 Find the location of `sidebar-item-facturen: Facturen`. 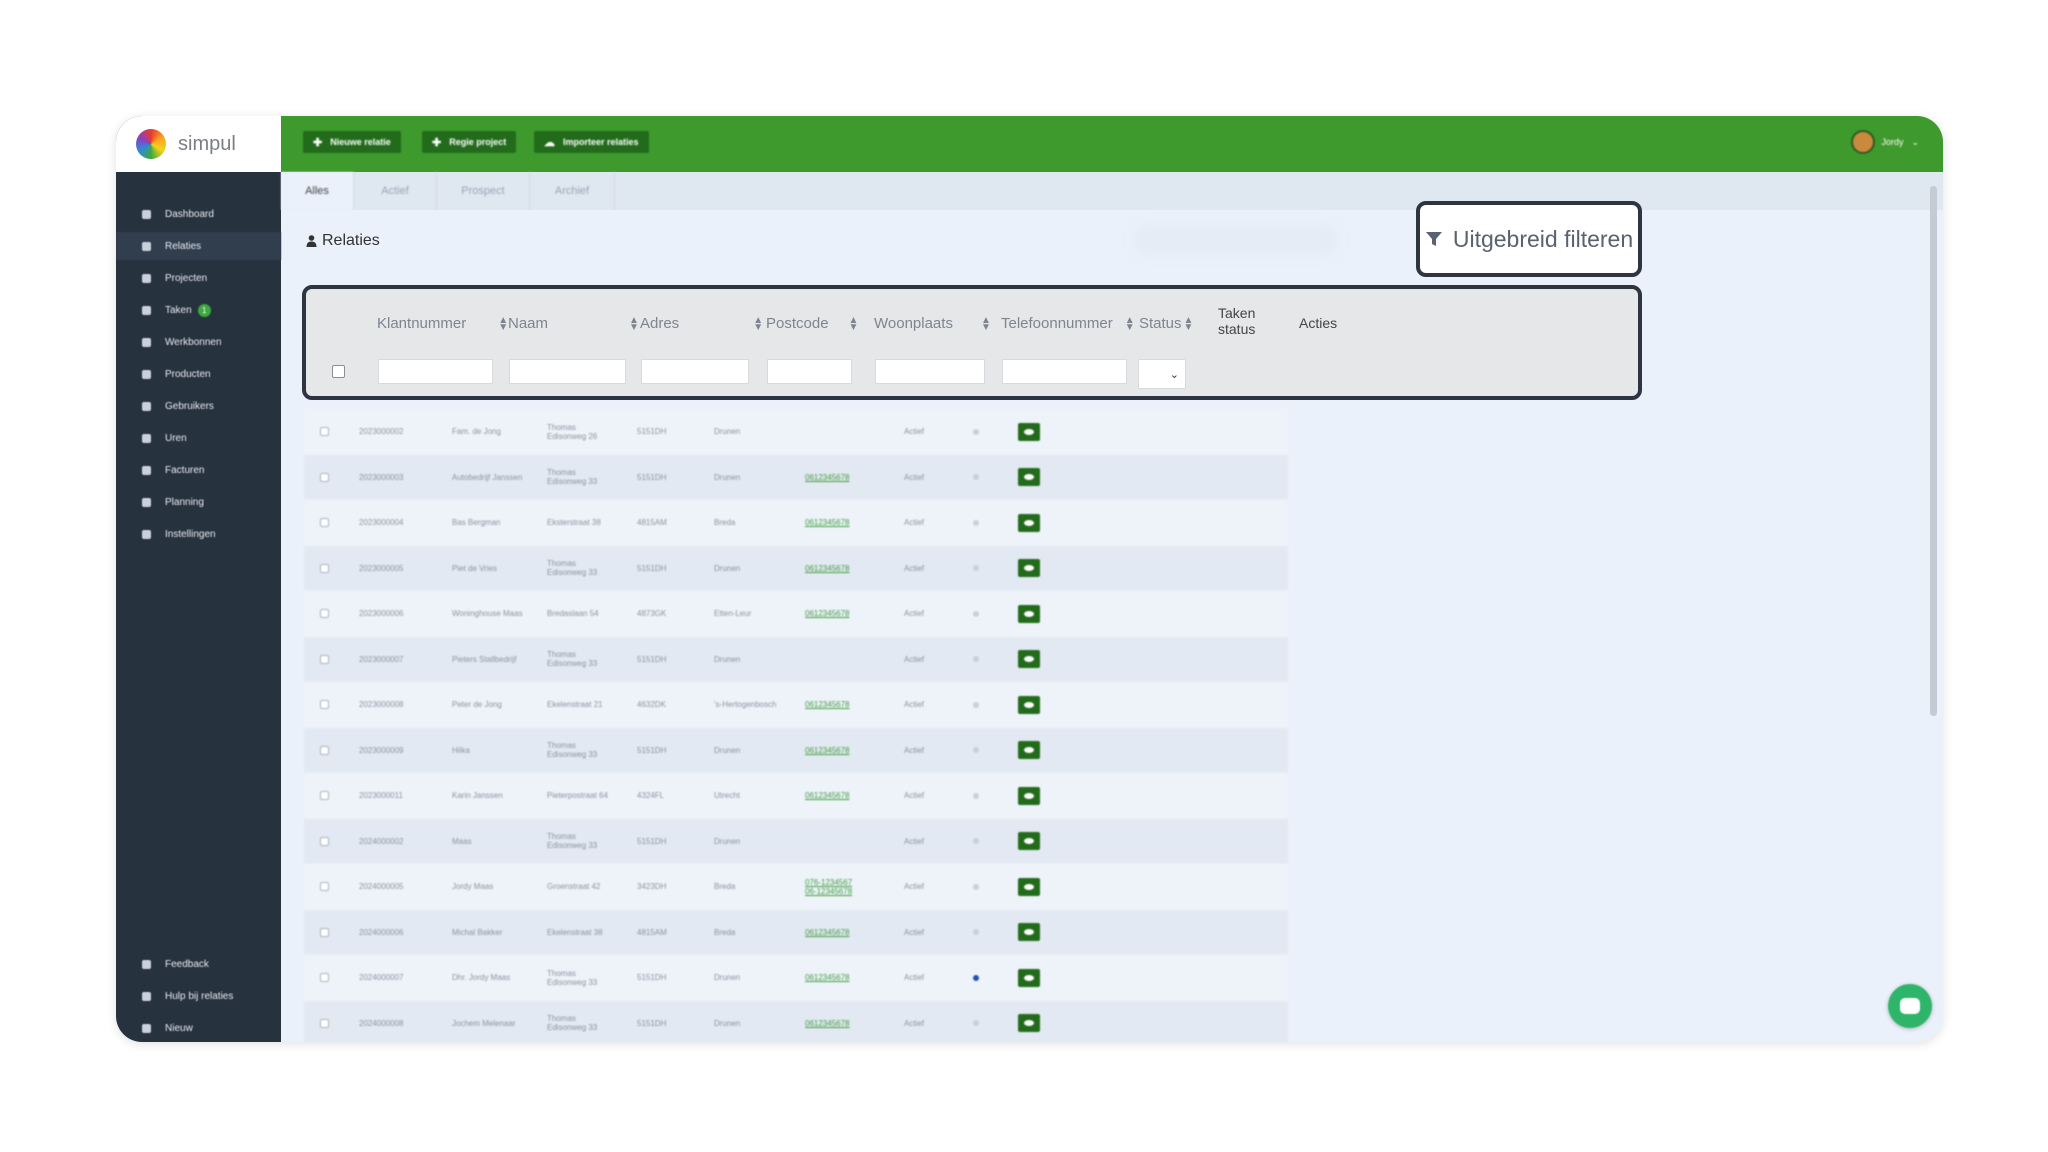

sidebar-item-facturen: Facturen is located at coordinates (198, 470).